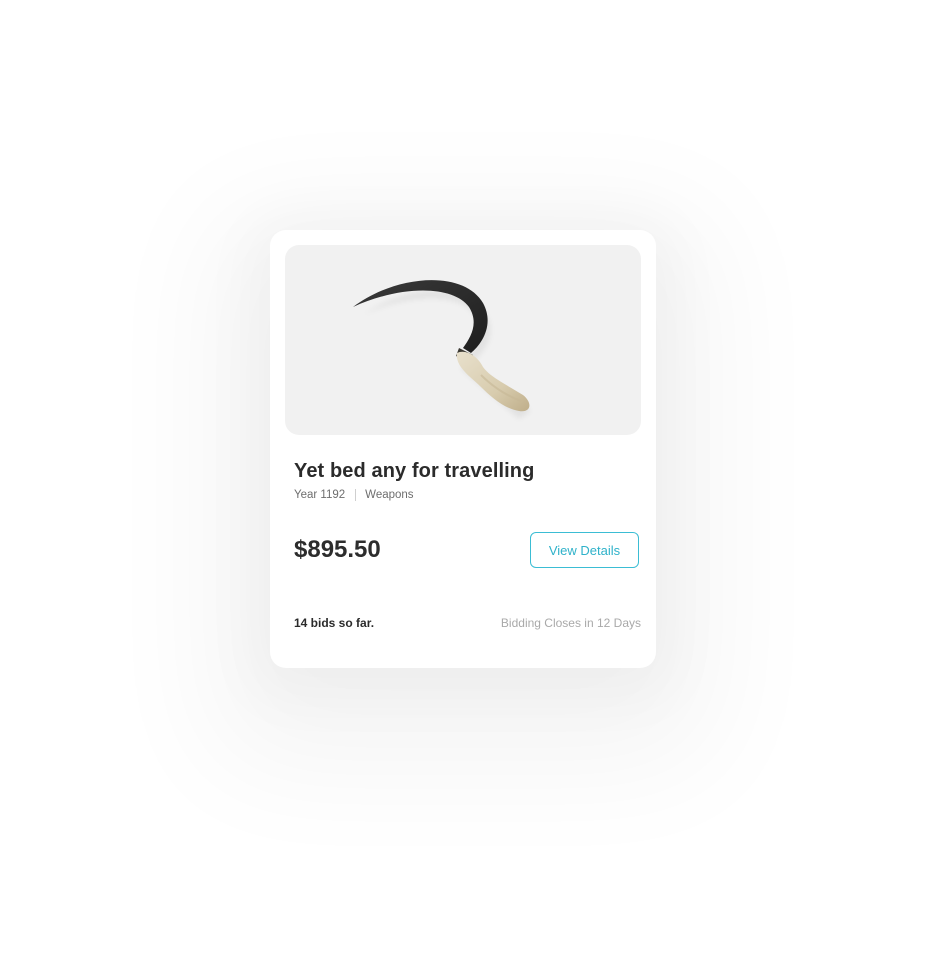  What do you see at coordinates (334, 623) in the screenshot?
I see `bid-count: 14 bids so far.` at bounding box center [334, 623].